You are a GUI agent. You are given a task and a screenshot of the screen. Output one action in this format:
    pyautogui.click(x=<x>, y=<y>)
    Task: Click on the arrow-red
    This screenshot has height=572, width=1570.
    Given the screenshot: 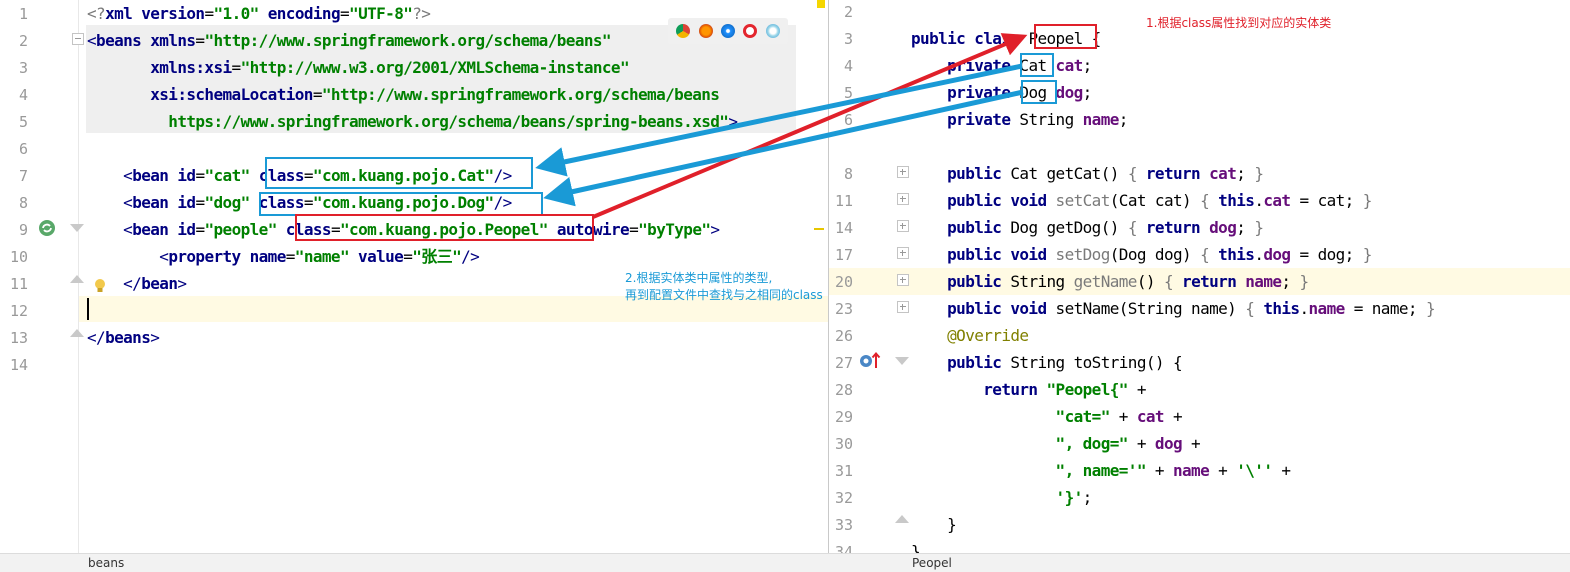 What is the action you would take?
    pyautogui.click(x=810, y=126)
    